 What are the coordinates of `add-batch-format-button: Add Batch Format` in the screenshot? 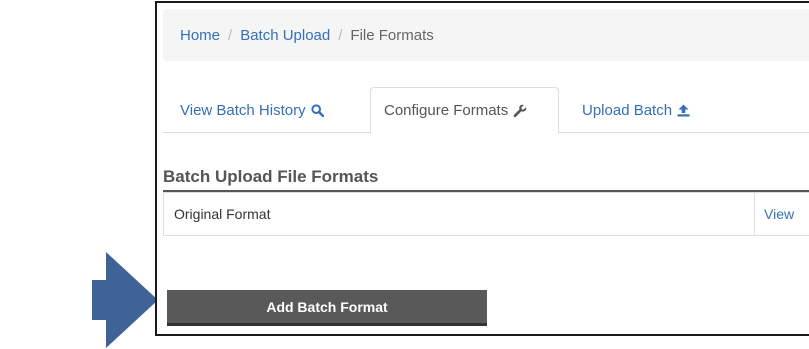 It's located at (327, 308).